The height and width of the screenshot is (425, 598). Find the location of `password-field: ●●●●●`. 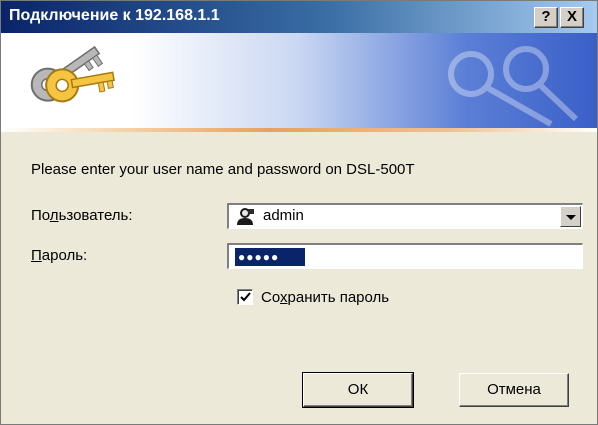

password-field: ●●●●● is located at coordinates (405, 256).